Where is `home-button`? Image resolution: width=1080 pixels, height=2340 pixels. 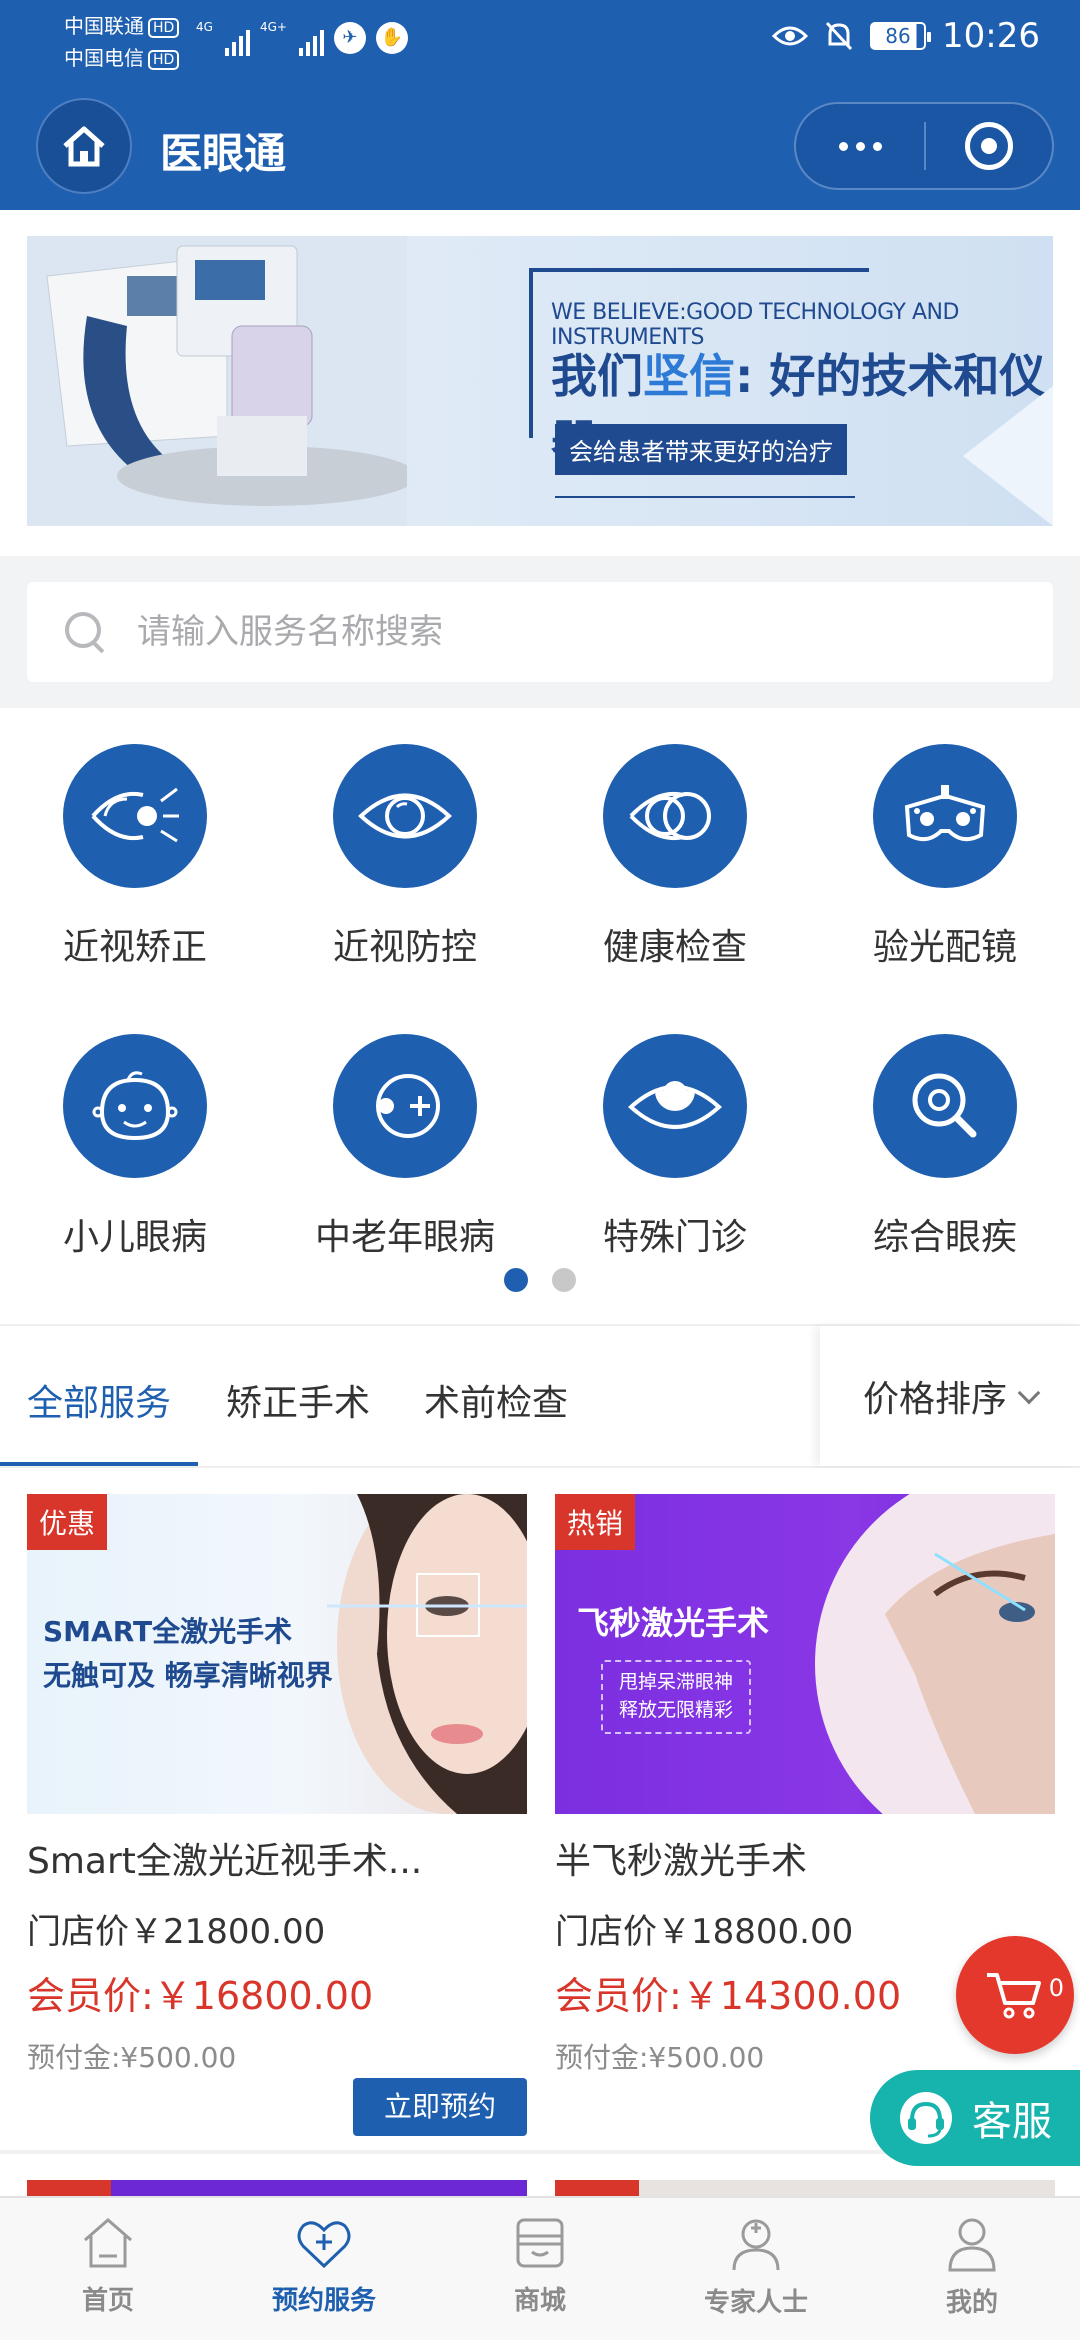 home-button is located at coordinates (84, 146).